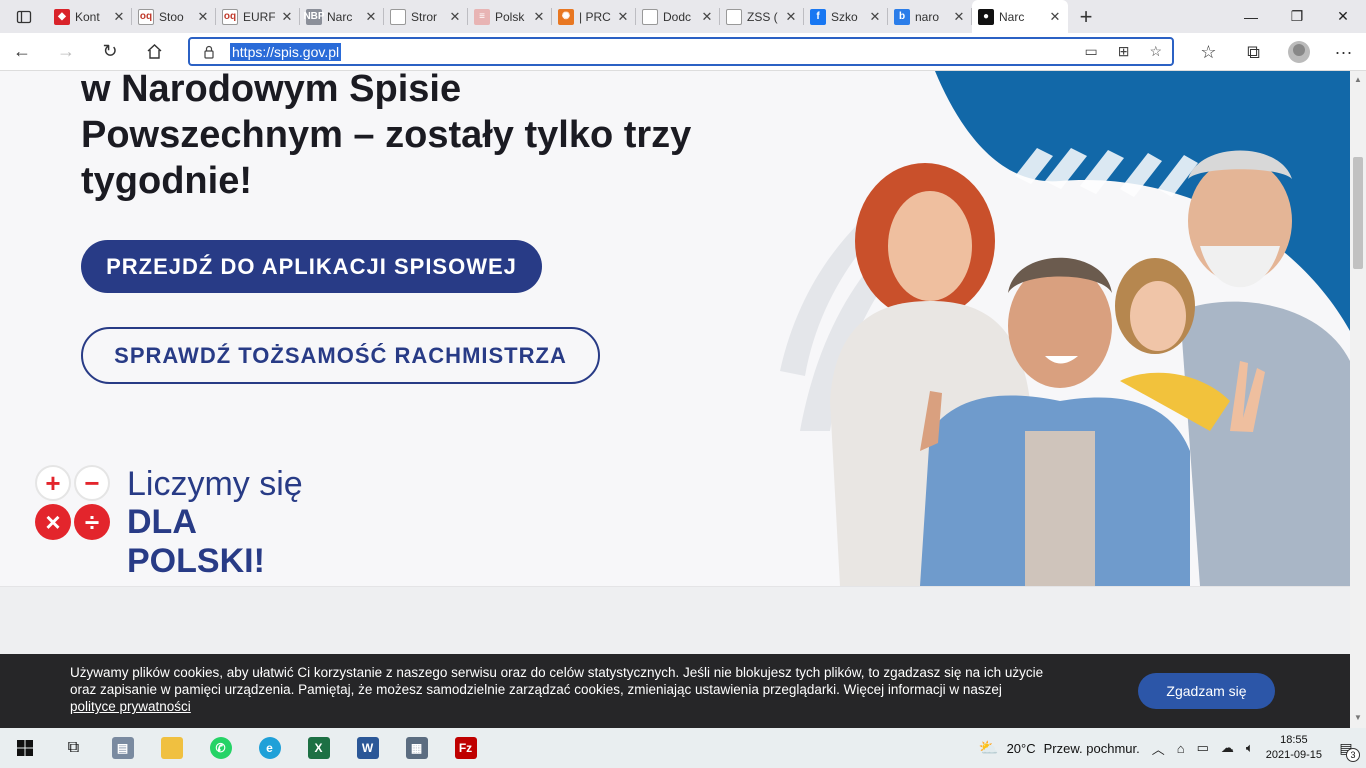 The image size is (1366, 768). I want to click on settings-menu-button: ···, so click(1343, 52).